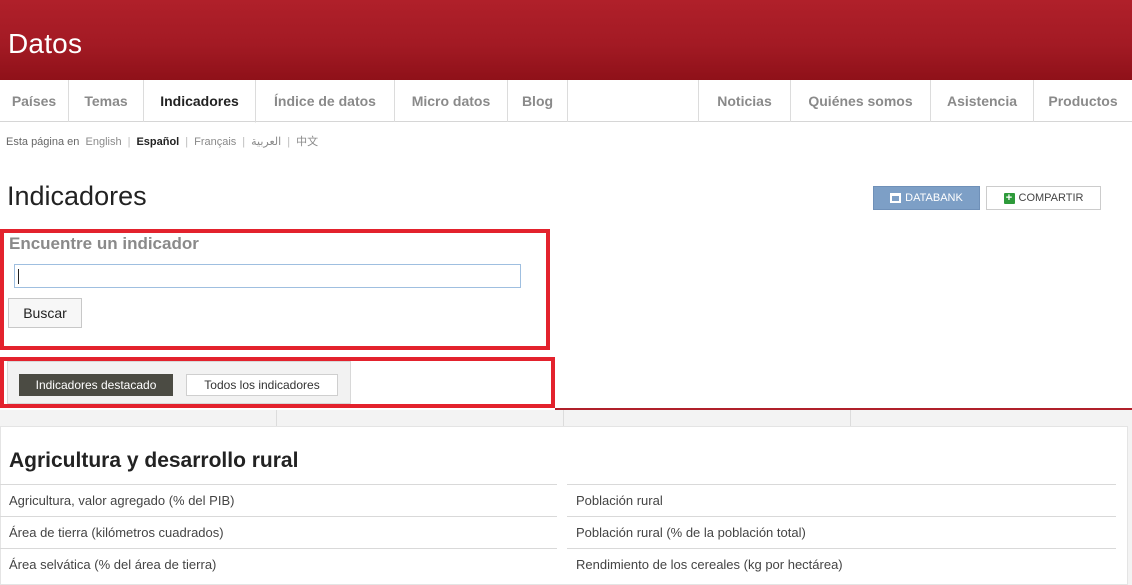 Image resolution: width=1132 pixels, height=585 pixels. I want to click on indicator-link: Agricultura, valor agregado (% del PIB), so click(278, 500).